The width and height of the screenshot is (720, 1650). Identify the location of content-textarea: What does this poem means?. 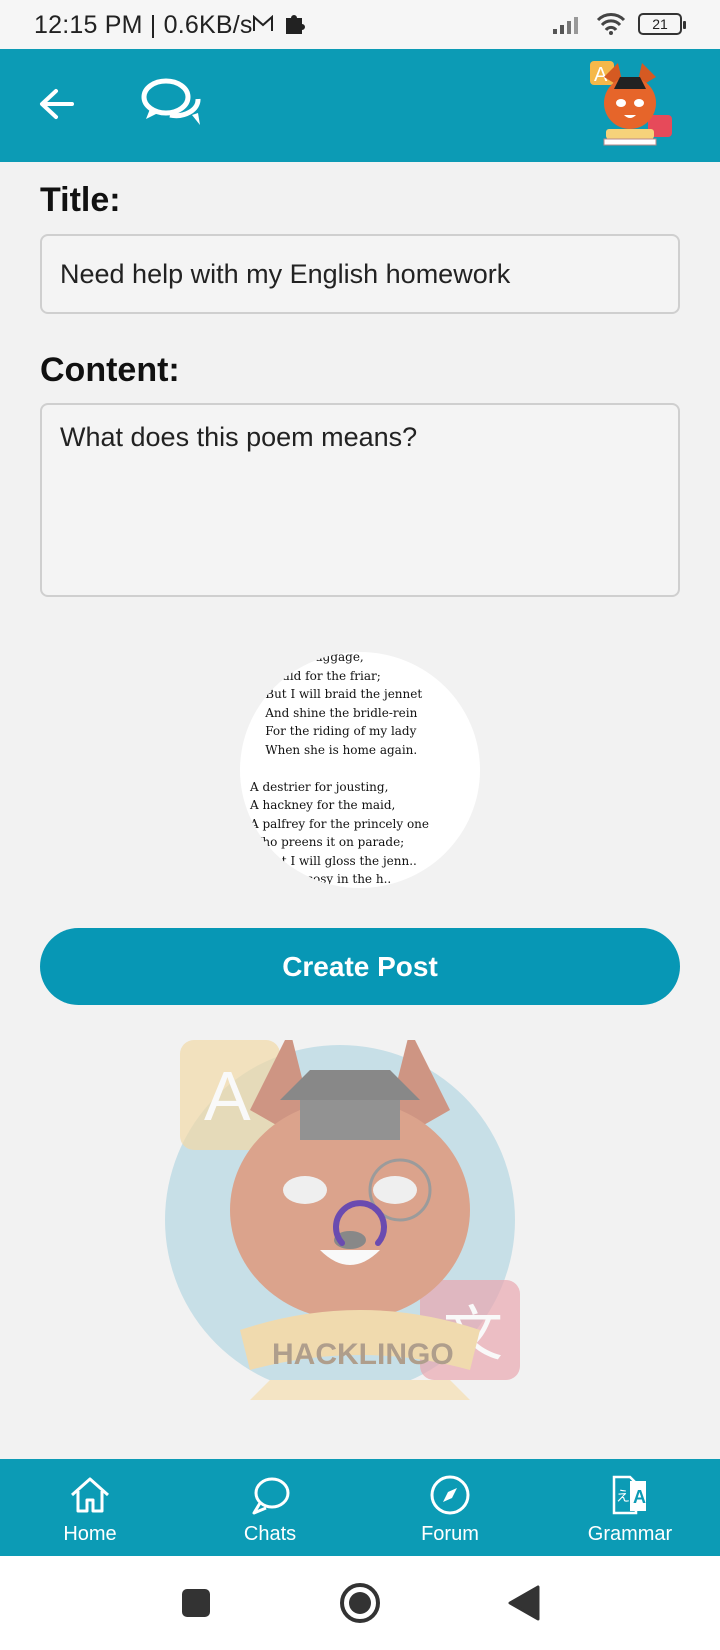
(360, 500).